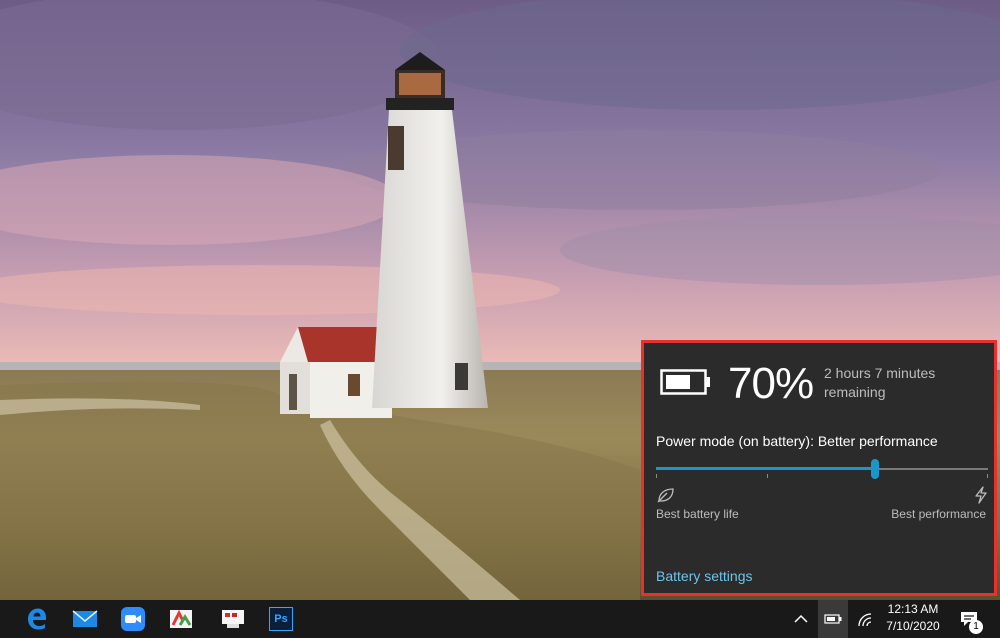 This screenshot has width=1000, height=638. Describe the element at coordinates (697, 514) in the screenshot. I see `best-battery-life-label: Best battery life` at that location.